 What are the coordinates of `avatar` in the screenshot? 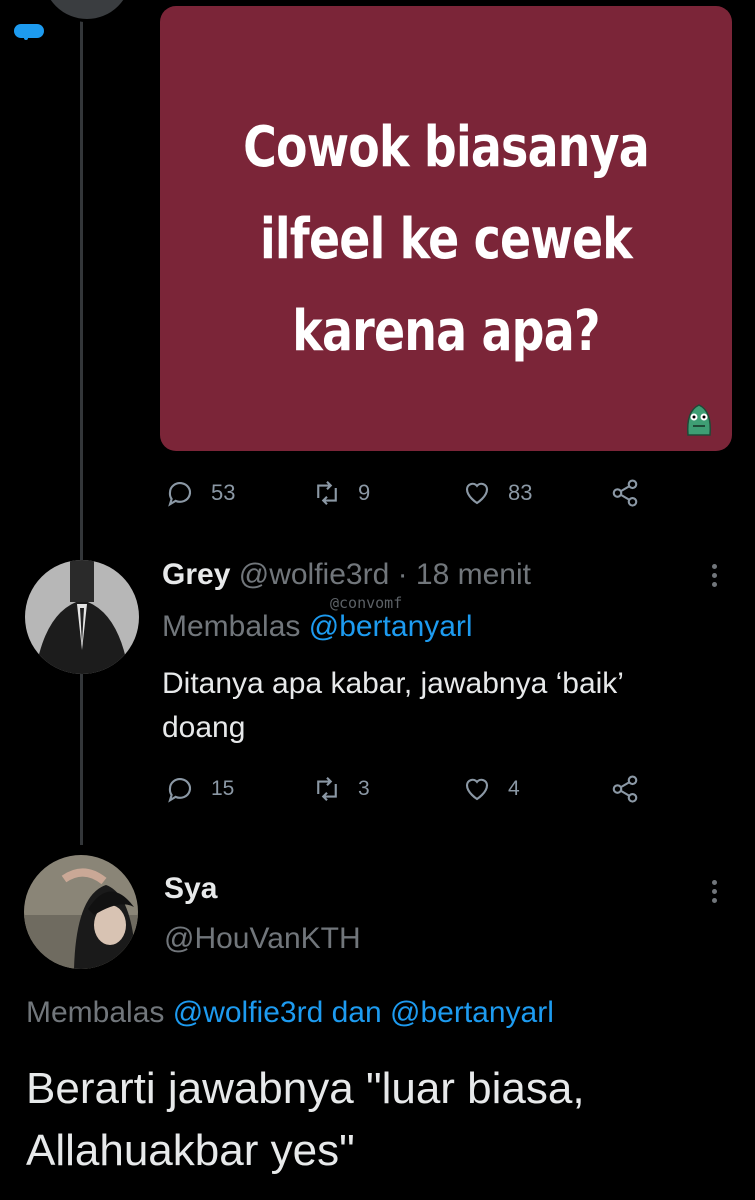 It's located at (87, 11).